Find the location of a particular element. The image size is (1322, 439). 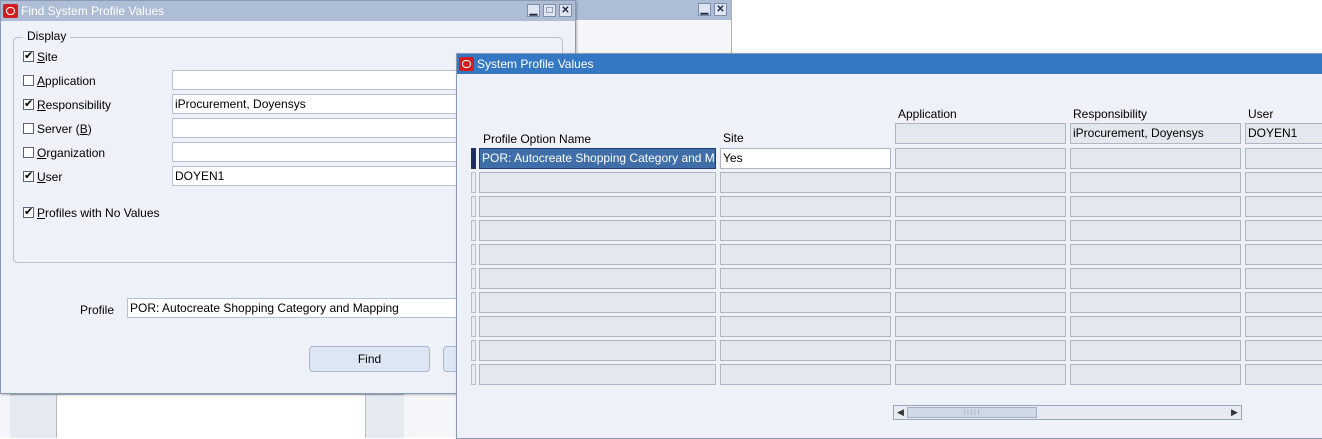

profile-label: Profile is located at coordinates (97, 310).